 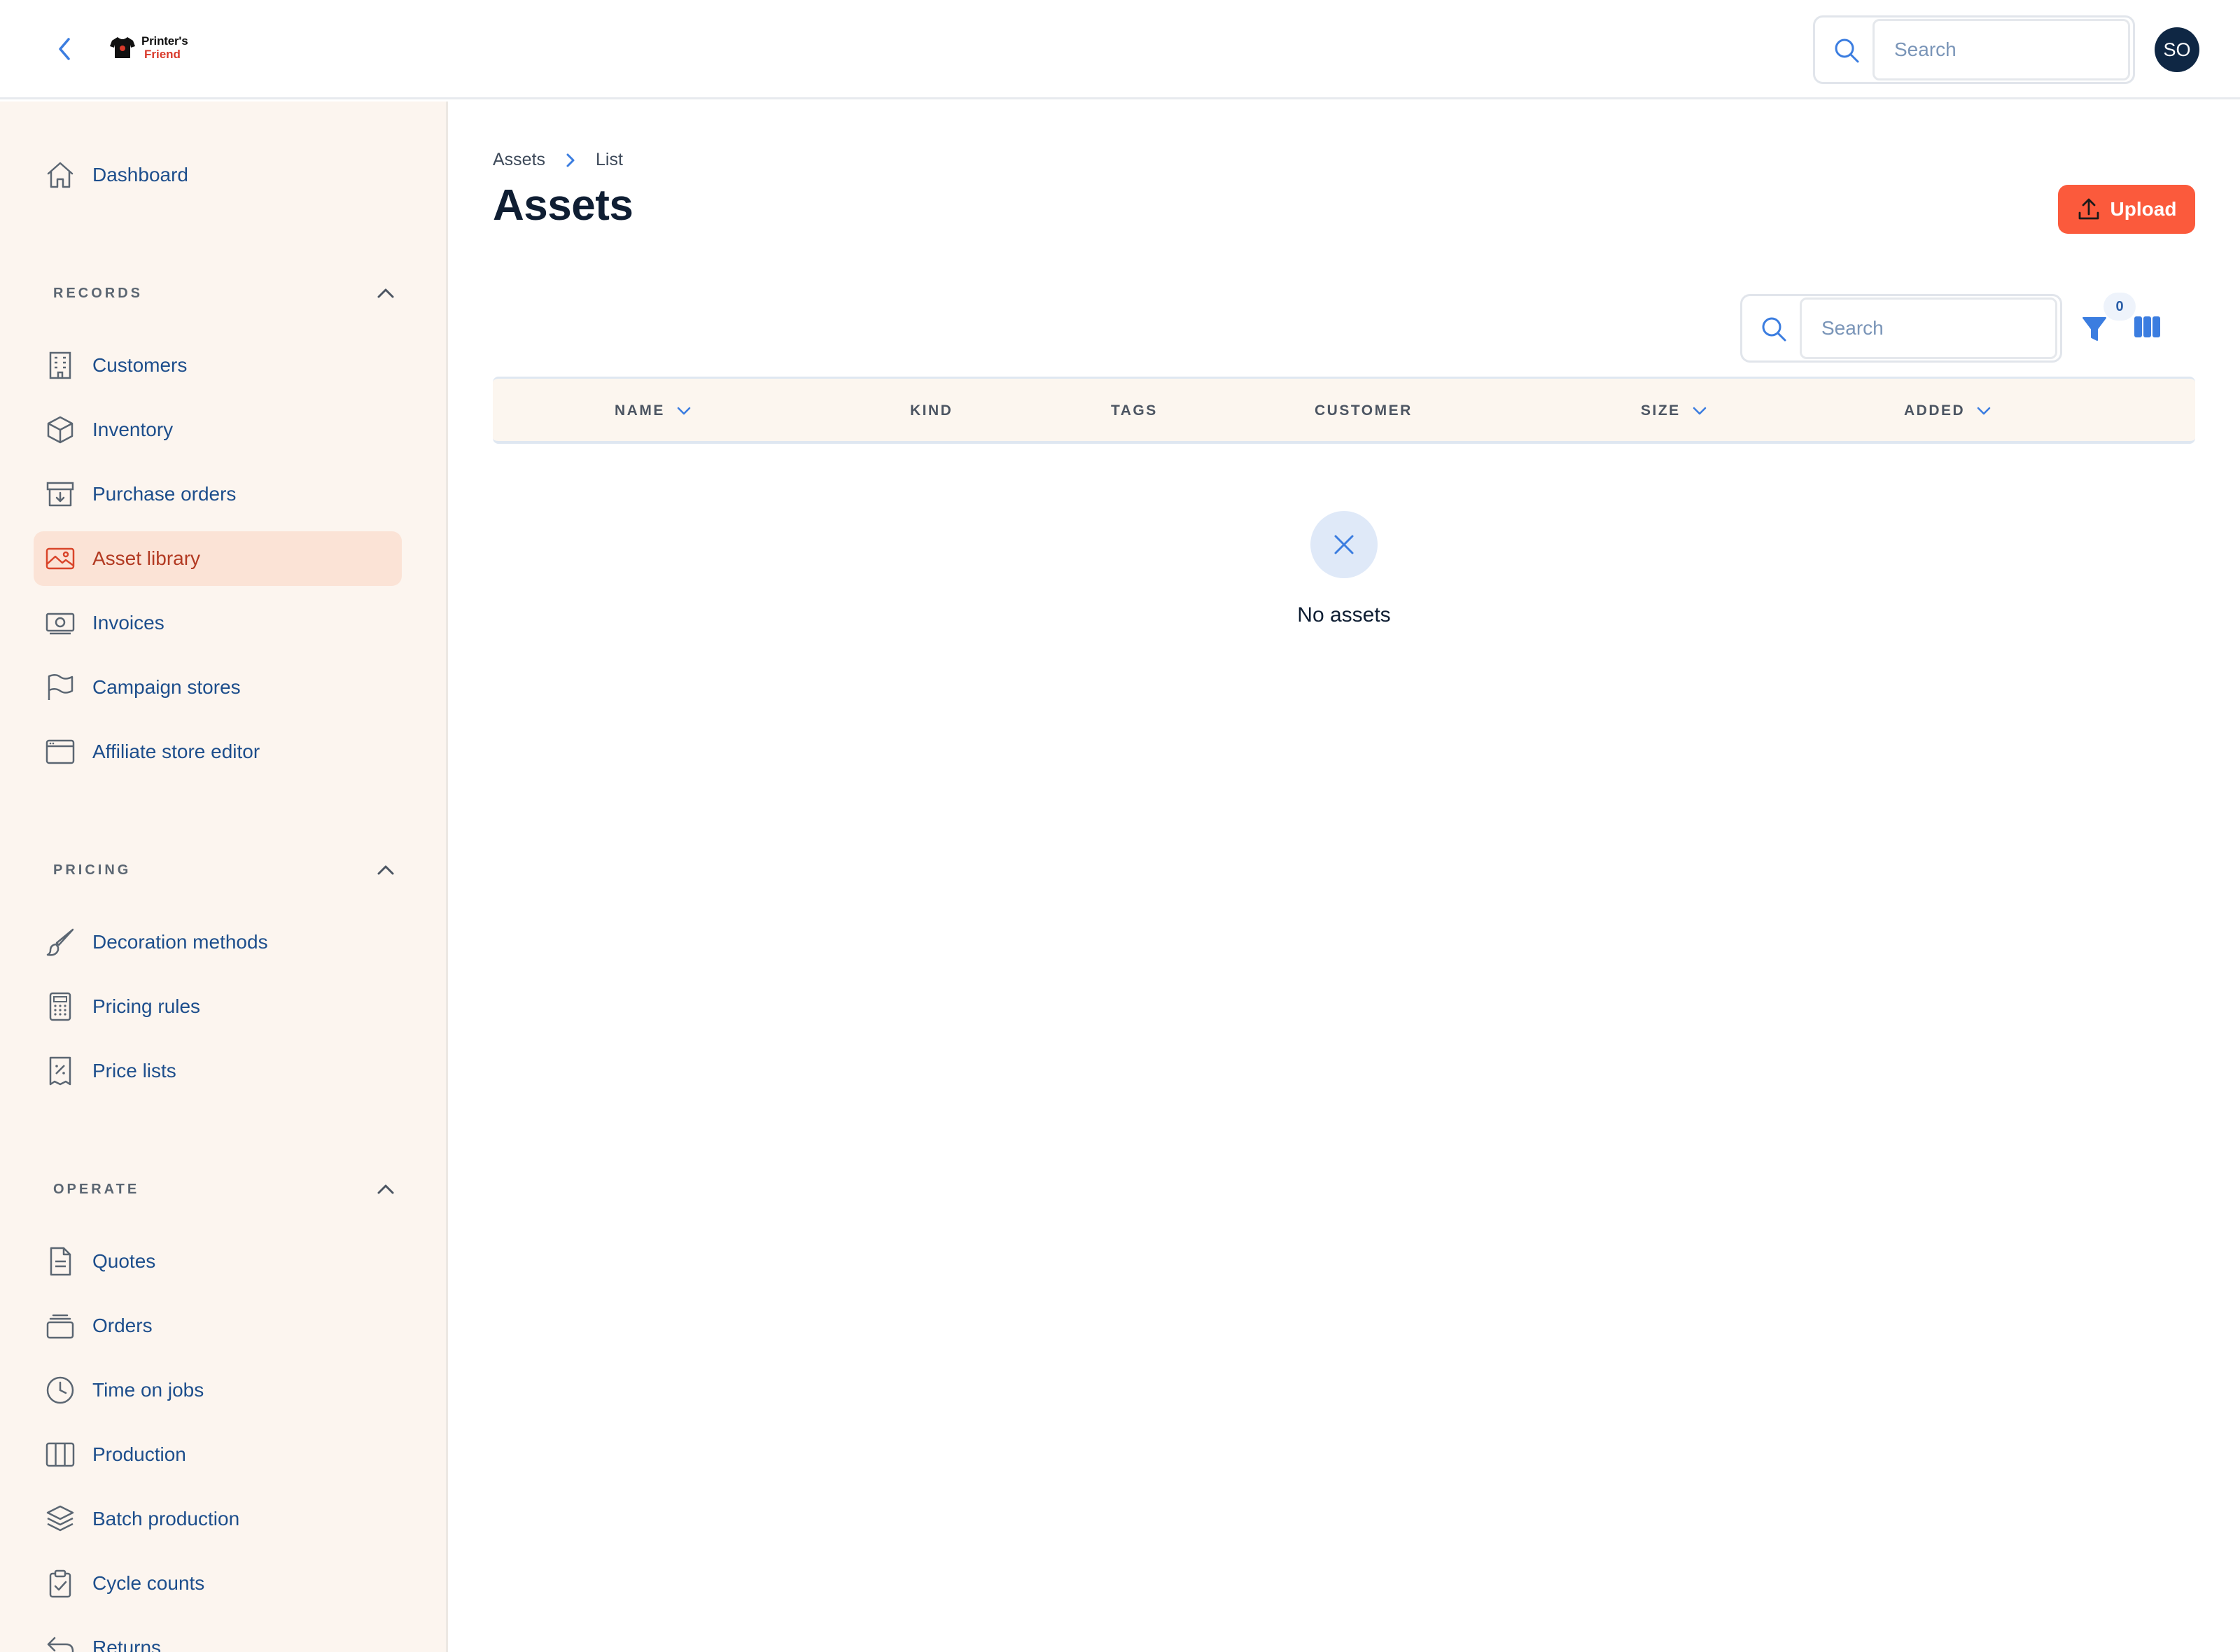 I want to click on flag-icon, so click(x=60, y=687).